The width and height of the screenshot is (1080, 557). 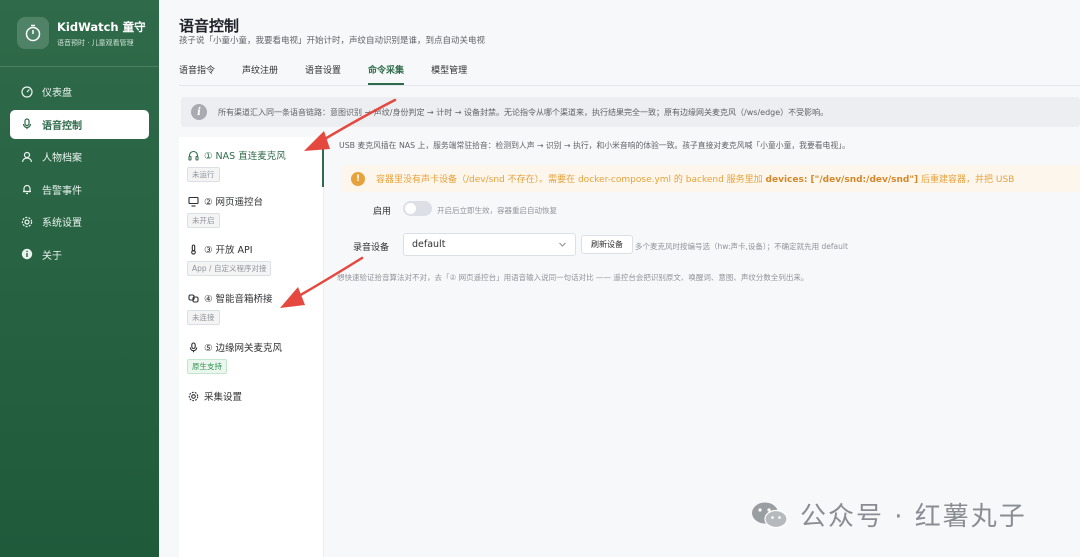 I want to click on headphones-icon, so click(x=193, y=155).